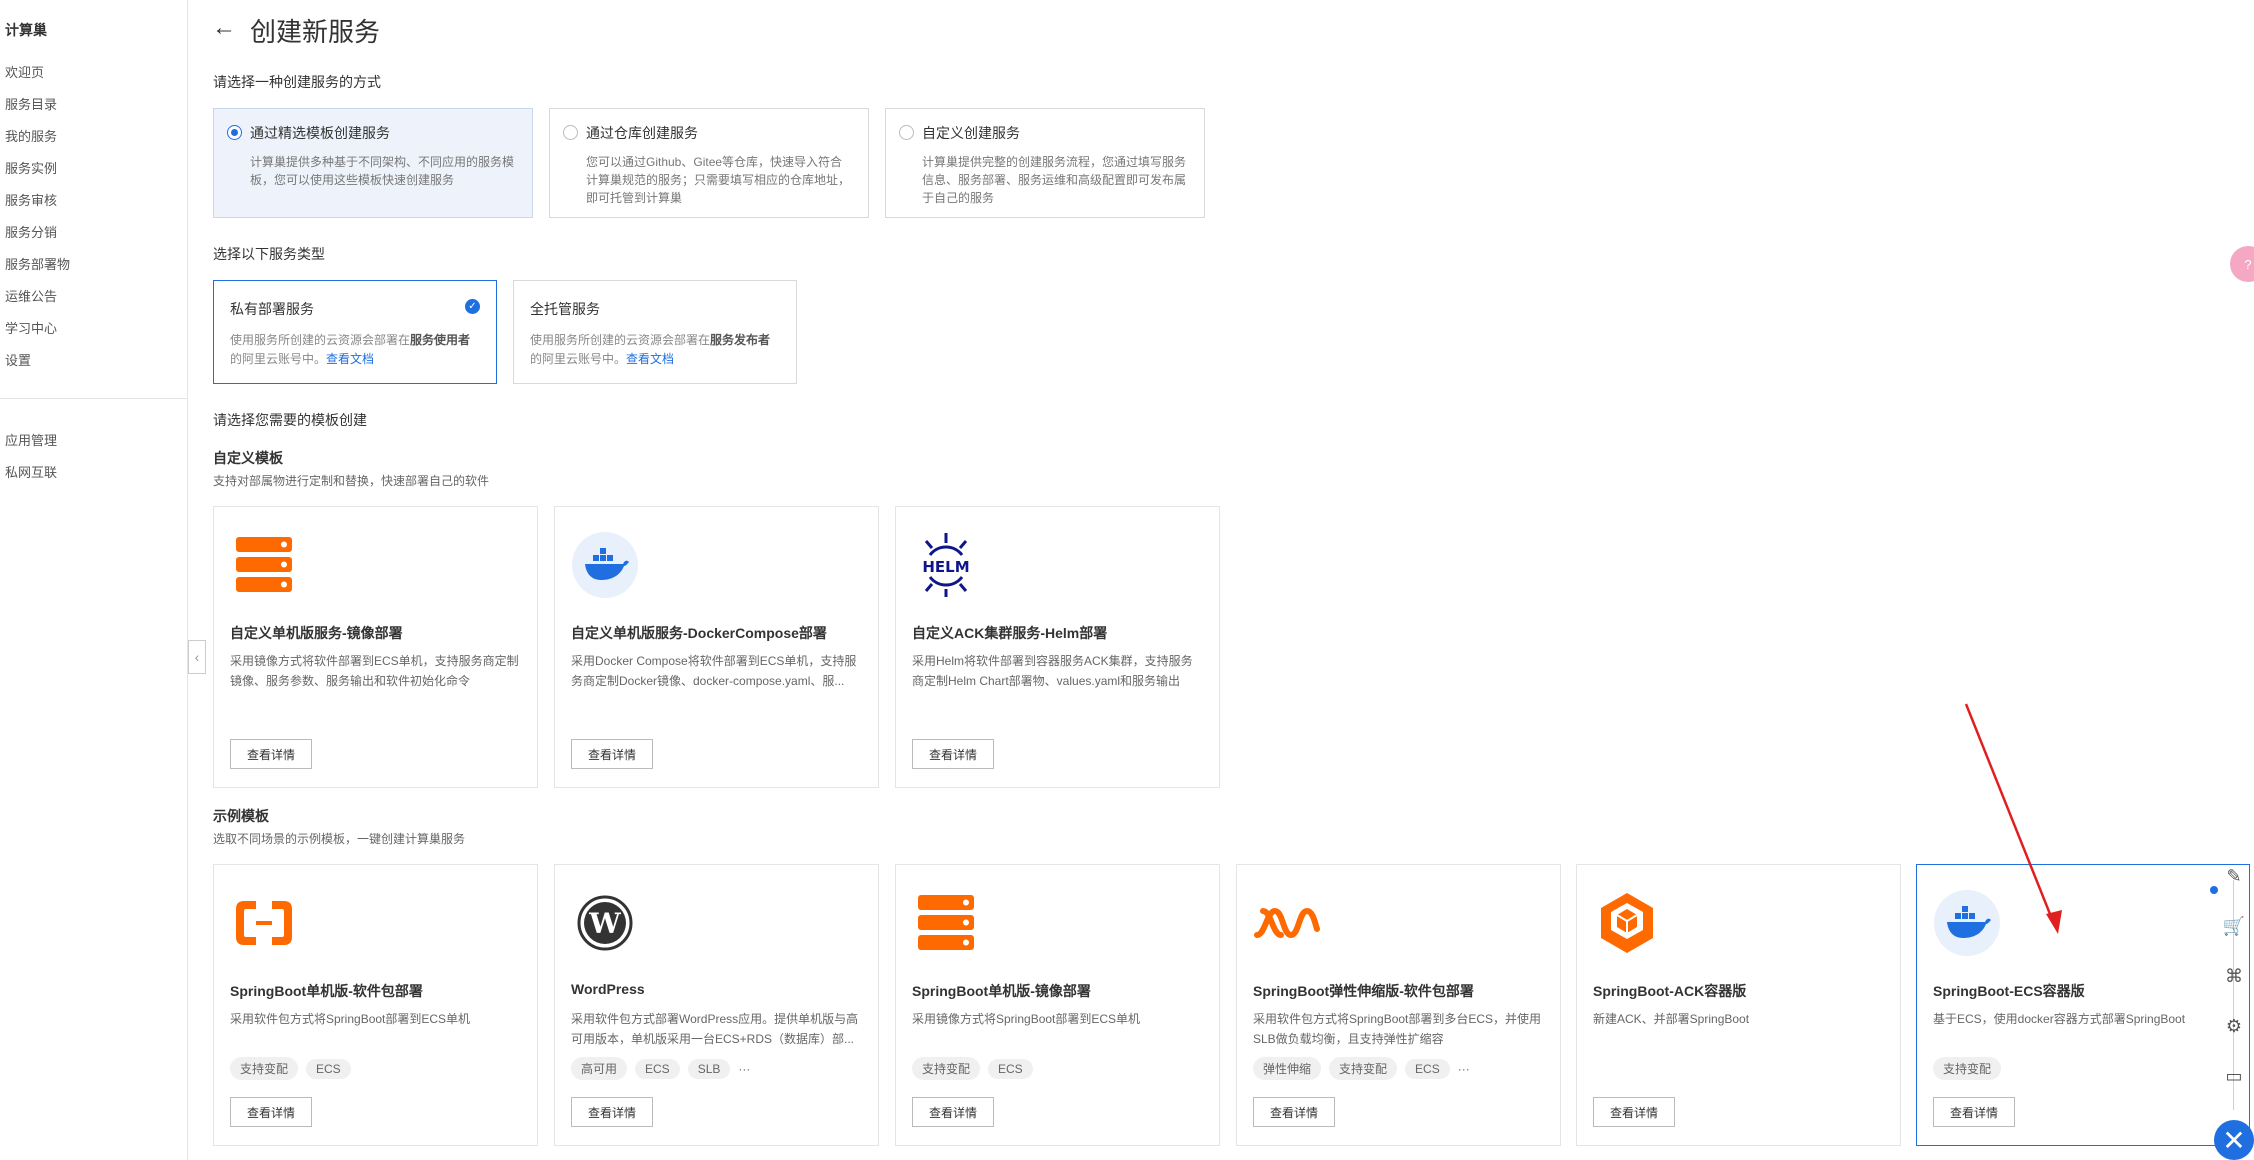 Image resolution: width=2254 pixels, height=1160 pixels. Describe the element at coordinates (248, 458) in the screenshot. I see `custom-template-heading: 自定义模板` at that location.